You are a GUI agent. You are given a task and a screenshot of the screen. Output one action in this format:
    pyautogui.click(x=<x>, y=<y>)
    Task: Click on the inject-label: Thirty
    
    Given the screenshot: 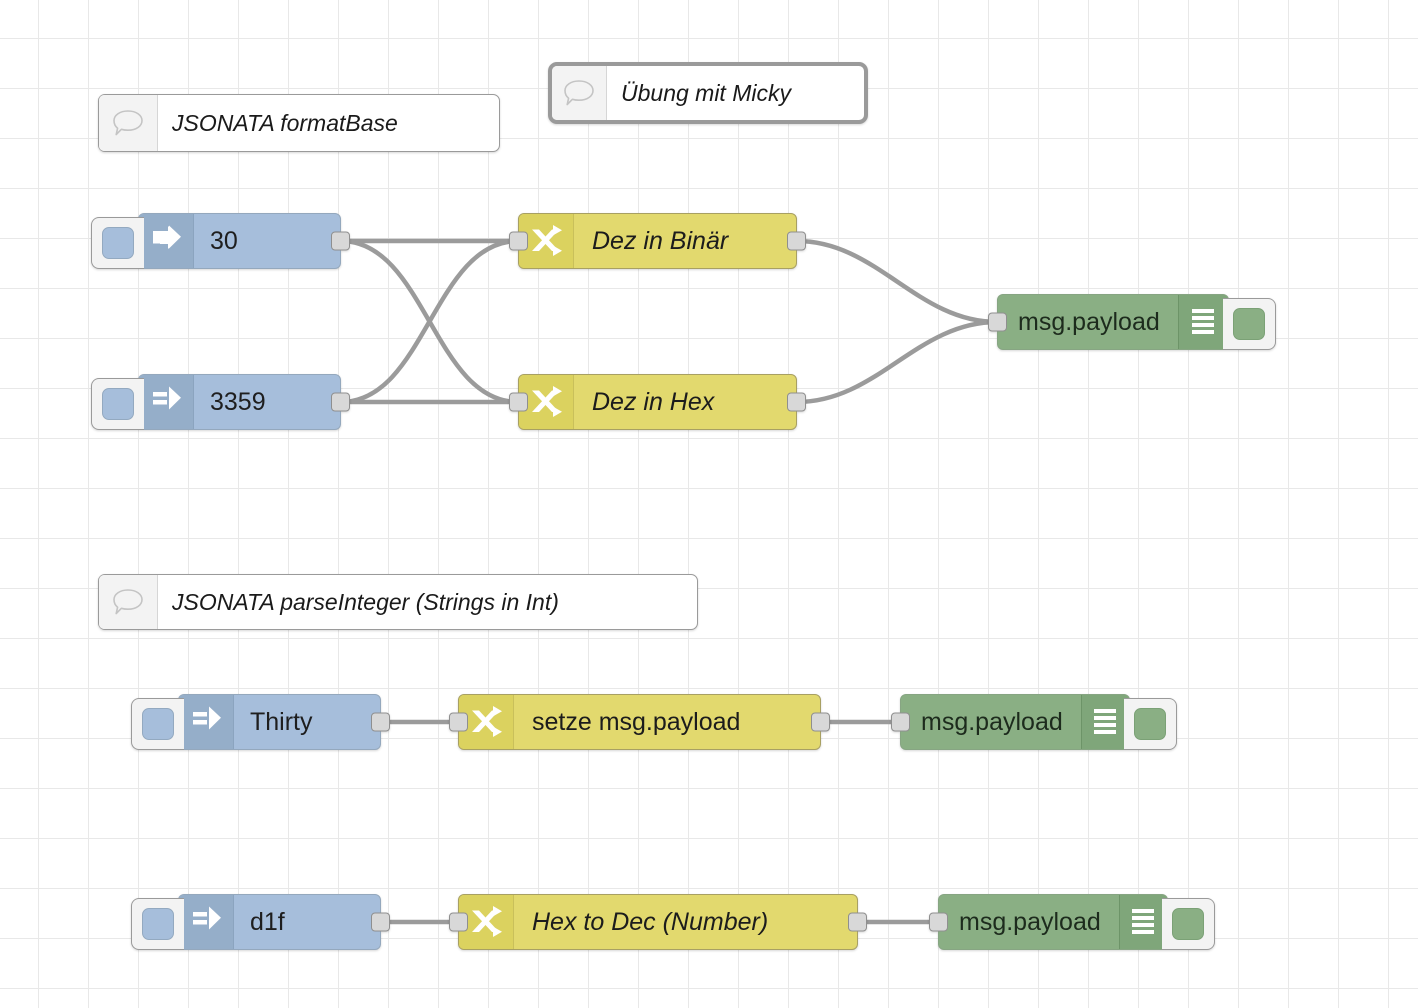 What is the action you would take?
    pyautogui.click(x=281, y=721)
    